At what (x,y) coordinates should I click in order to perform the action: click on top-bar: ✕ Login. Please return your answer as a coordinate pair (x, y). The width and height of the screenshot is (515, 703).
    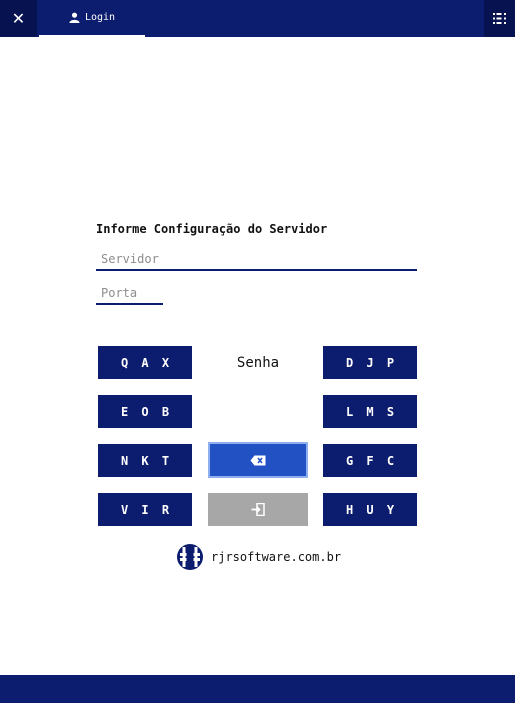
    Looking at the image, I should click on (257, 18).